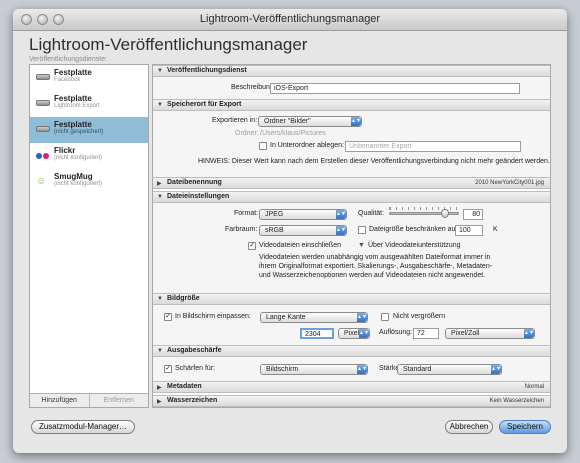 Image resolution: width=580 pixels, height=463 pixels. Describe the element at coordinates (351, 351) in the screenshot. I see `section-header-sharpen: ▼ Ausgabeschärfe` at that location.